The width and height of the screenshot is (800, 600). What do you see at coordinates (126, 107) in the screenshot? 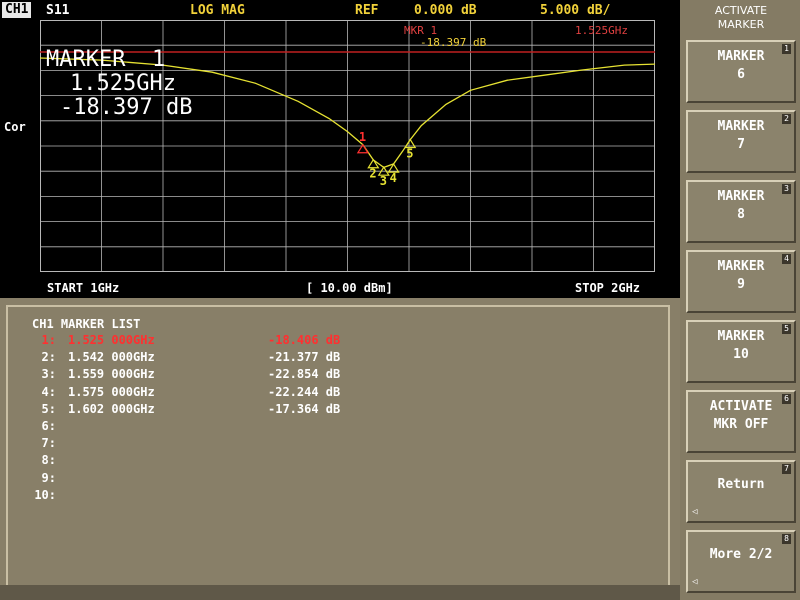
I see `marker-readout-value: -18.397 dB` at bounding box center [126, 107].